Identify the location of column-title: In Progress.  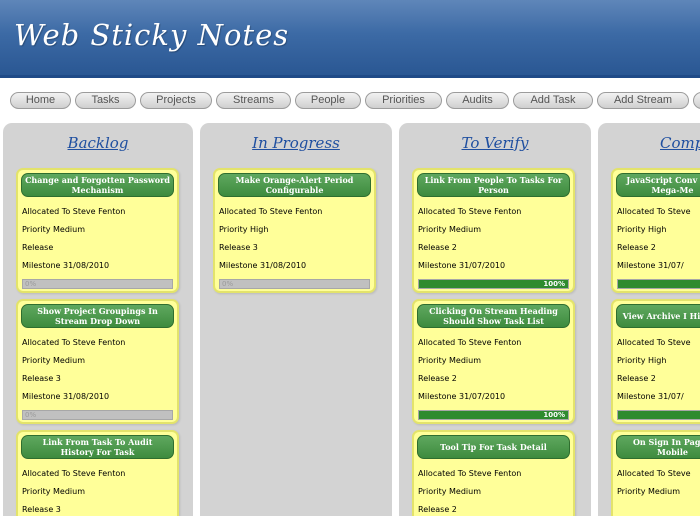
(296, 143).